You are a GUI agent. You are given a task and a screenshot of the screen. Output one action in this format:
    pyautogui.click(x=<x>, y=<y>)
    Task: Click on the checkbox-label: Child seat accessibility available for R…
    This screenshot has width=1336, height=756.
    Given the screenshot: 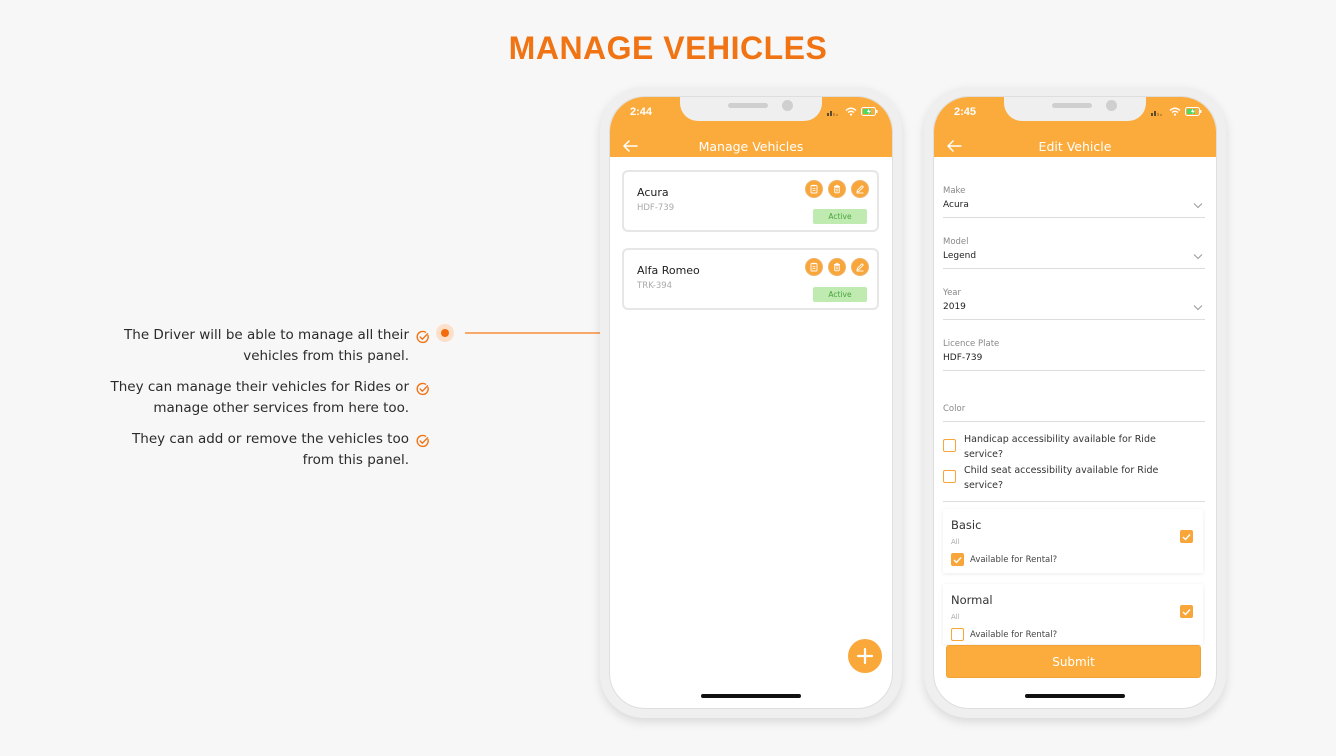 What is the action you would take?
    pyautogui.click(x=1061, y=478)
    